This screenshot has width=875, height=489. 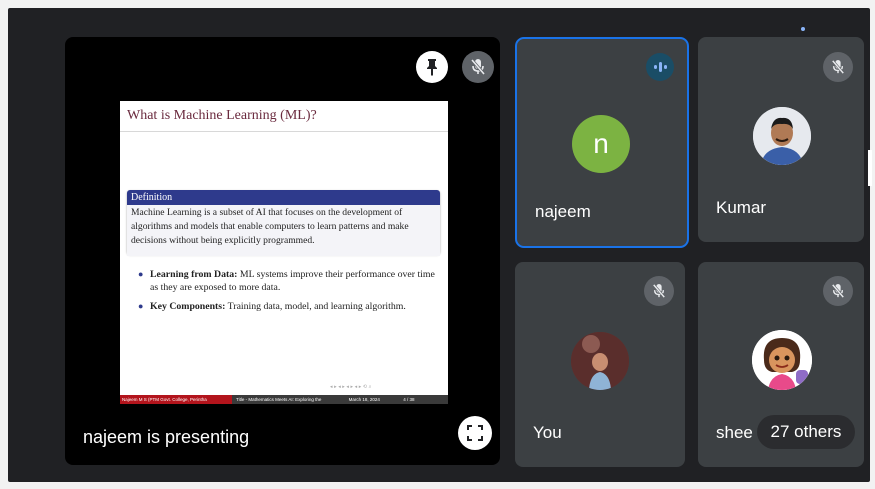 I want to click on speaking-indicator-icon, so click(x=660, y=67).